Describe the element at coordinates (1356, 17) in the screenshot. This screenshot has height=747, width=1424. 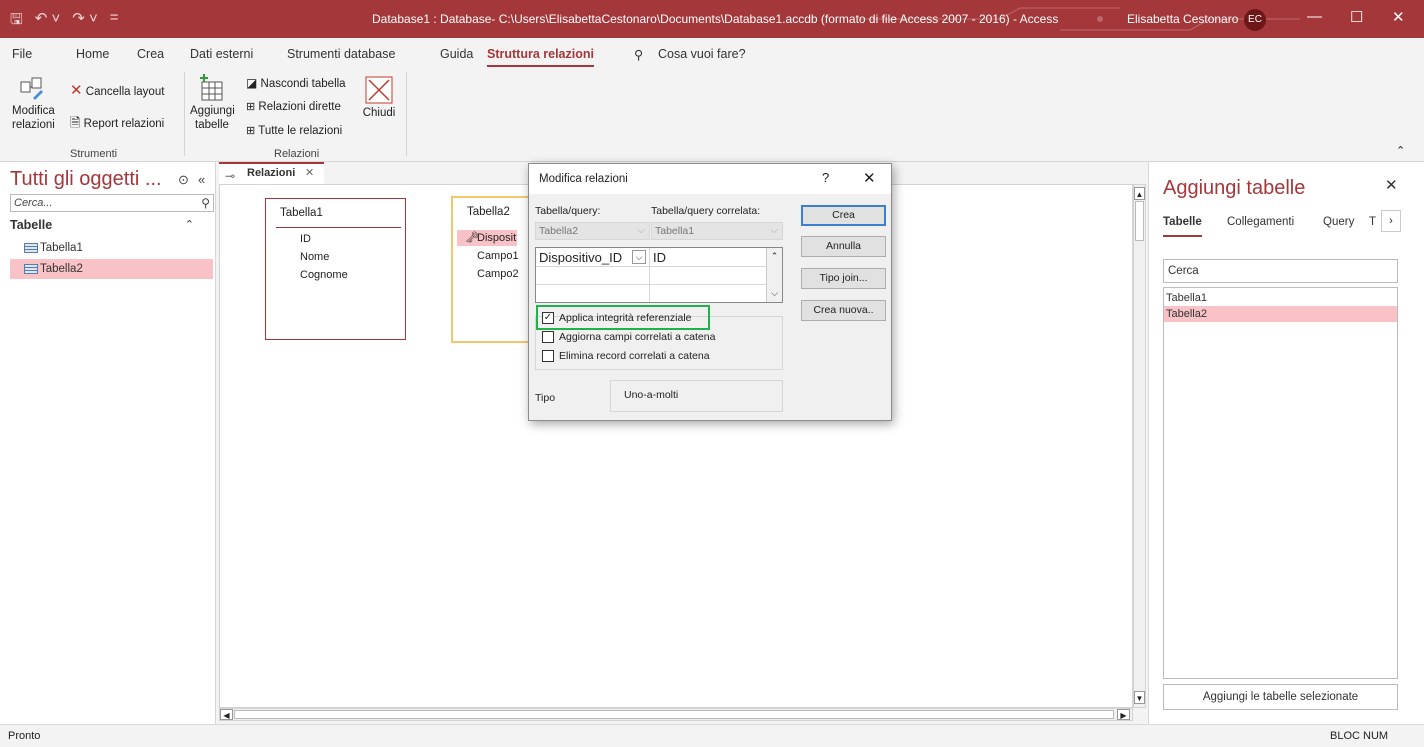
I see `maximize-button: ☐` at that location.